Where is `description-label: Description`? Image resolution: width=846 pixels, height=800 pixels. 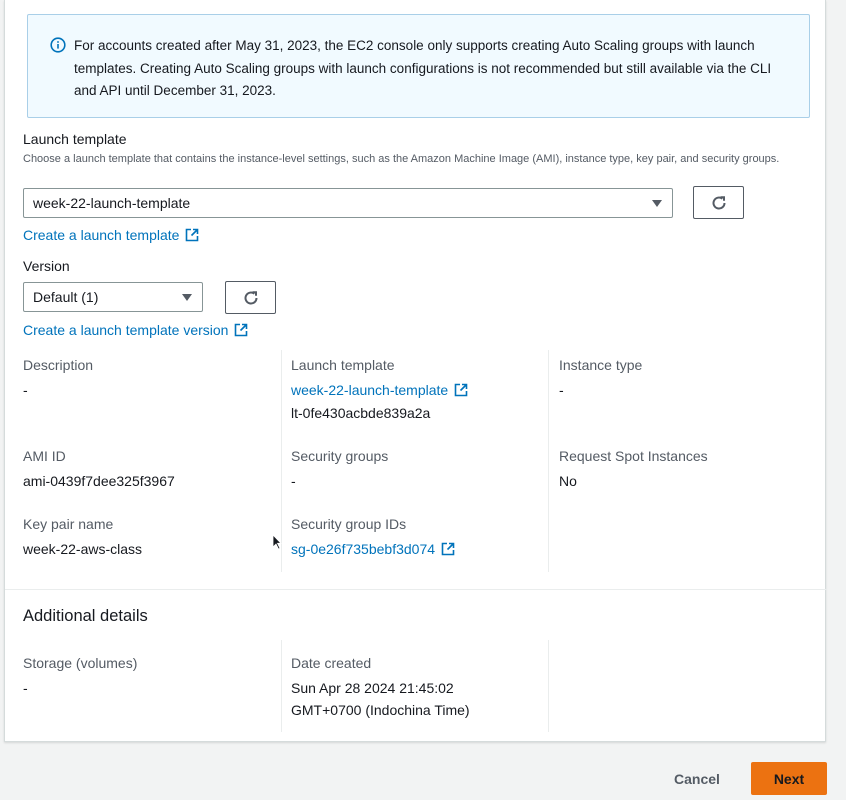
description-label: Description is located at coordinates (58, 365).